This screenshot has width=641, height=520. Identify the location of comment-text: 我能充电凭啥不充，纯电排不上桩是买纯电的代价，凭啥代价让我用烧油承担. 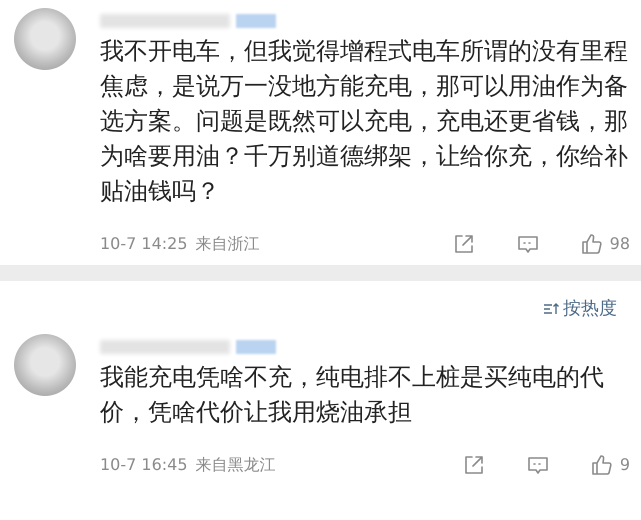
(352, 395).